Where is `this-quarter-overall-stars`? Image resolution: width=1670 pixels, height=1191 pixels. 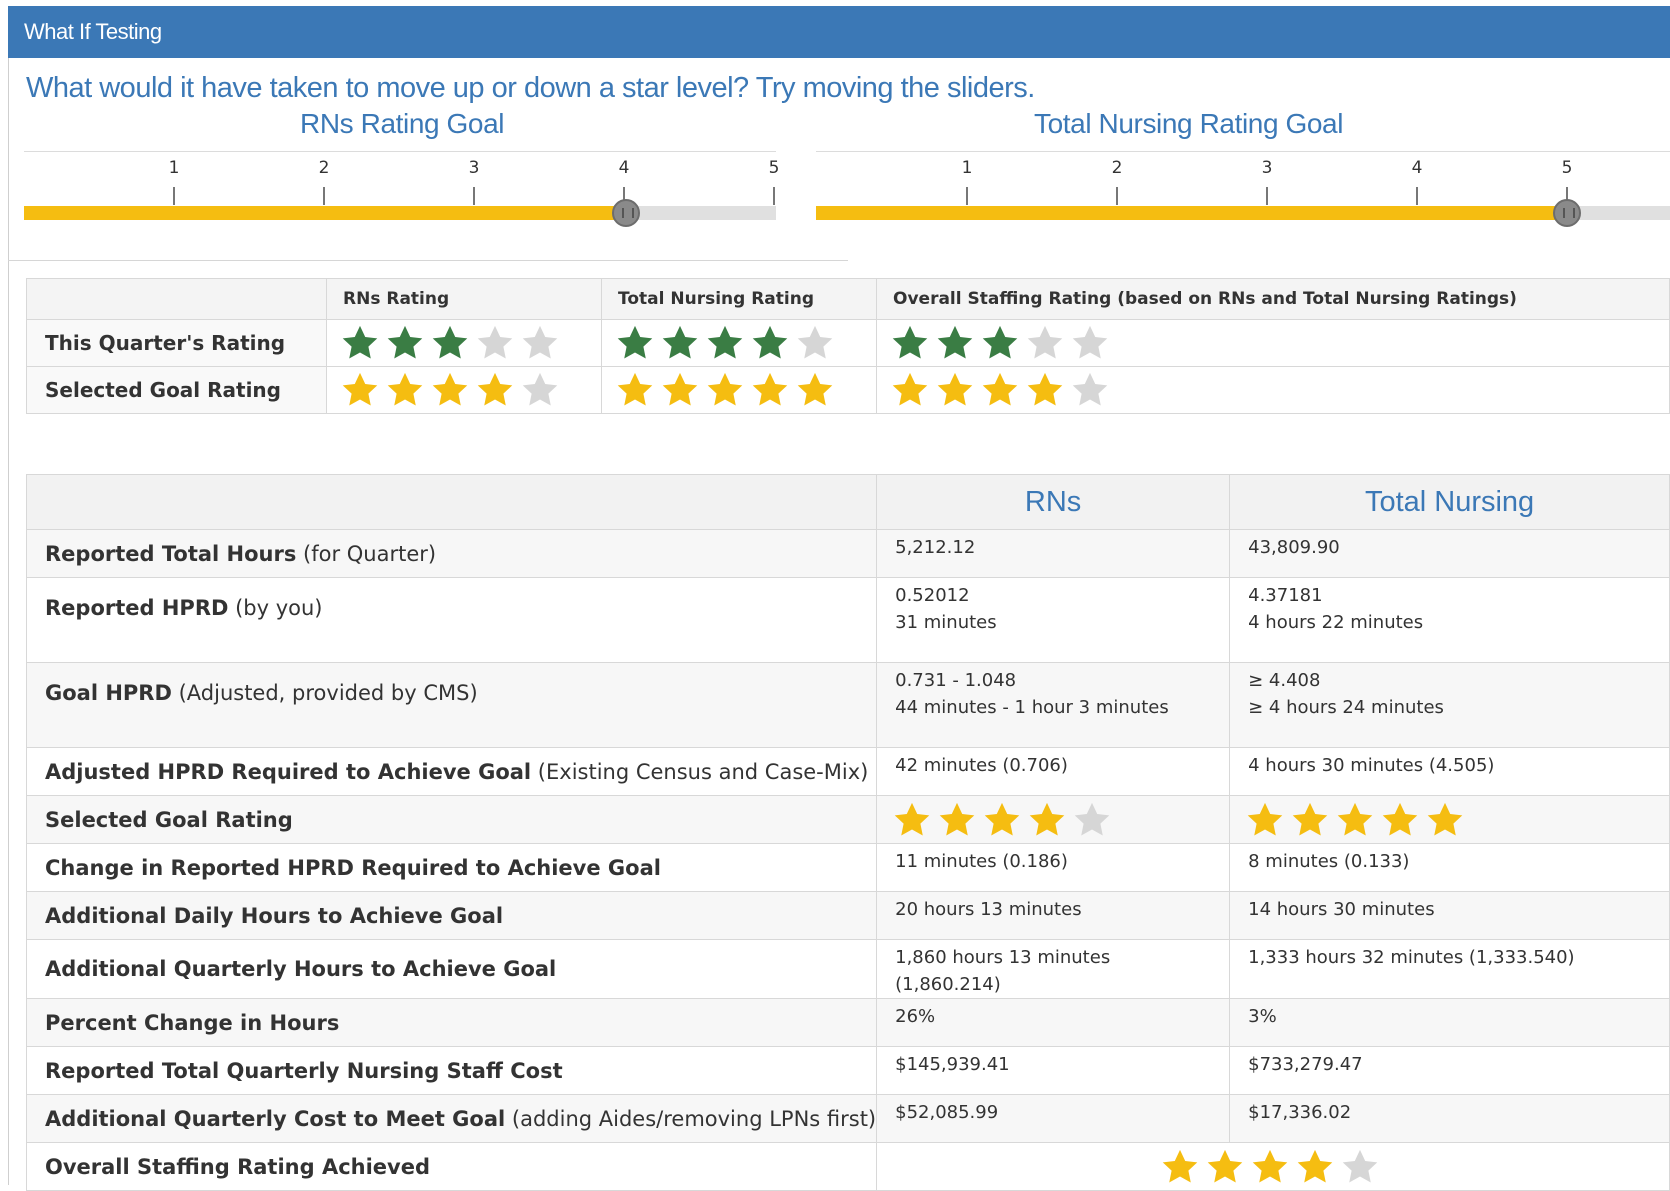
this-quarter-overall-stars is located at coordinates (1273, 343).